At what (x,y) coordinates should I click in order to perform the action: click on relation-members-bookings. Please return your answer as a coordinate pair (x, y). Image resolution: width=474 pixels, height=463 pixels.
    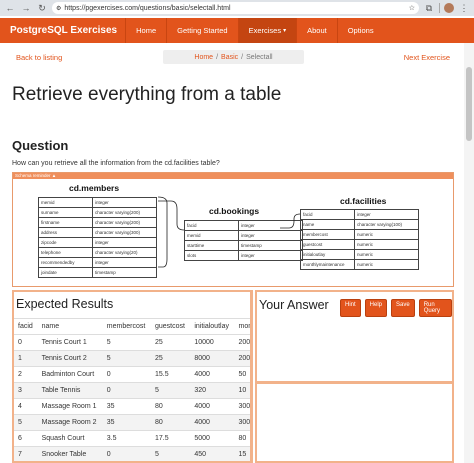
    Looking at the image, I should click on (171, 215).